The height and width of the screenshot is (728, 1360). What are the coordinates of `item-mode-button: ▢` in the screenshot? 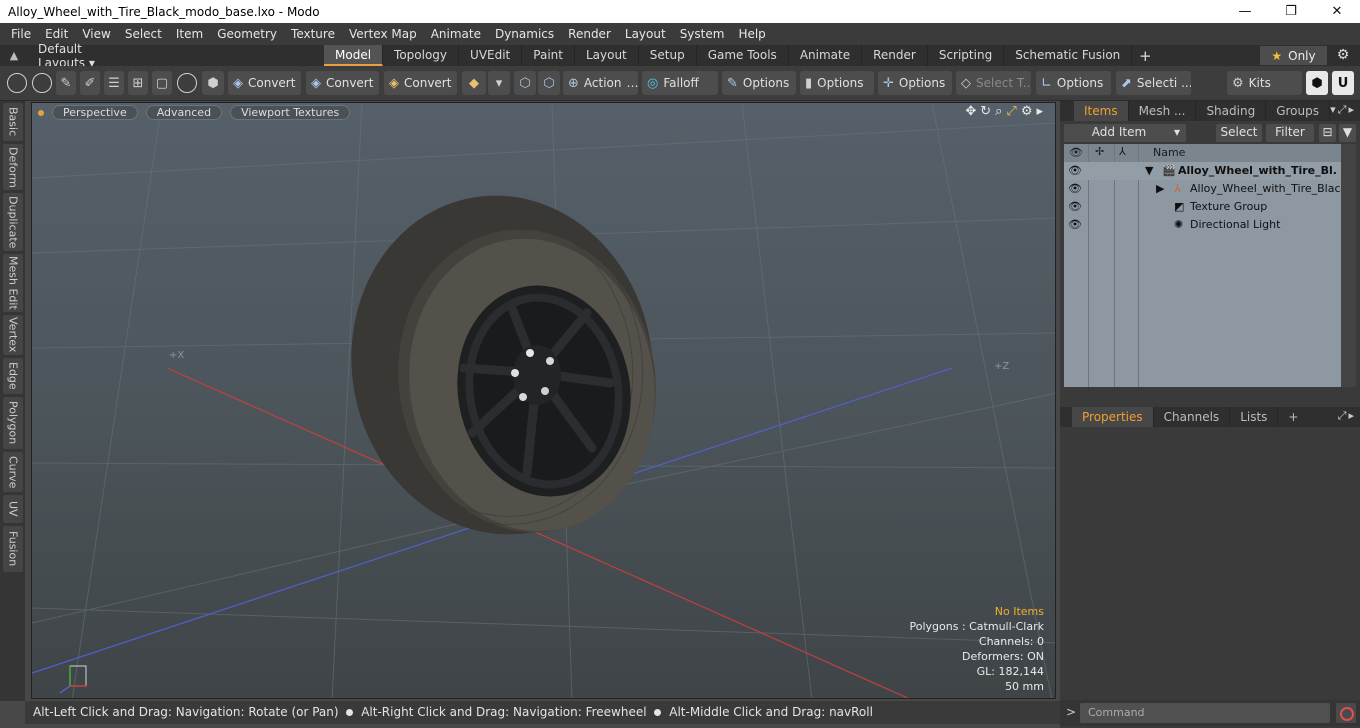 It's located at (162, 83).